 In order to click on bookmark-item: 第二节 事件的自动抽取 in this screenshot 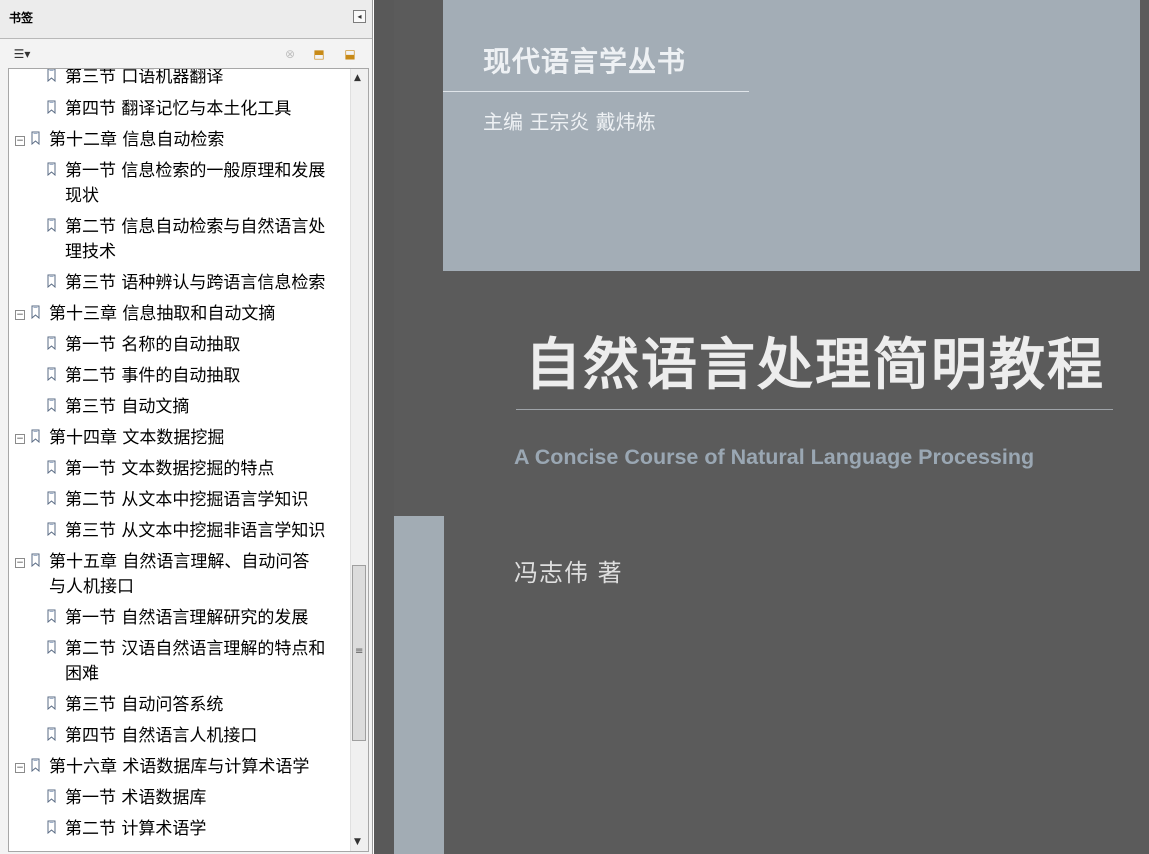, I will do `click(179, 377)`.